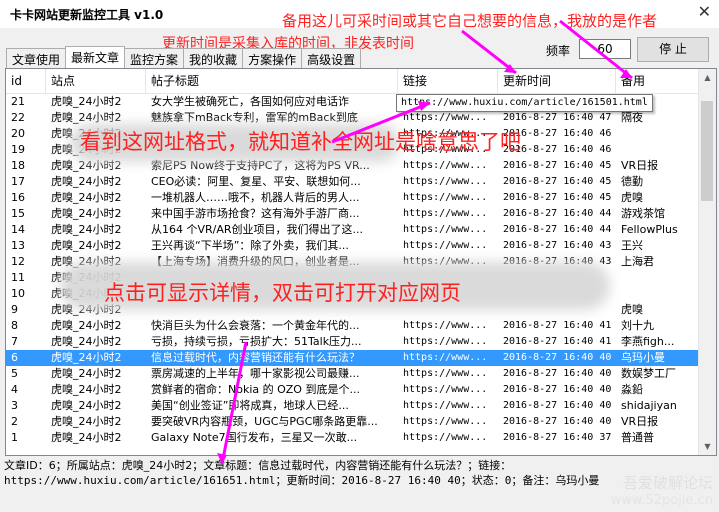 The image size is (719, 512). What do you see at coordinates (637, 261) in the screenshot?
I see `row-note-cell: 上海君` at bounding box center [637, 261].